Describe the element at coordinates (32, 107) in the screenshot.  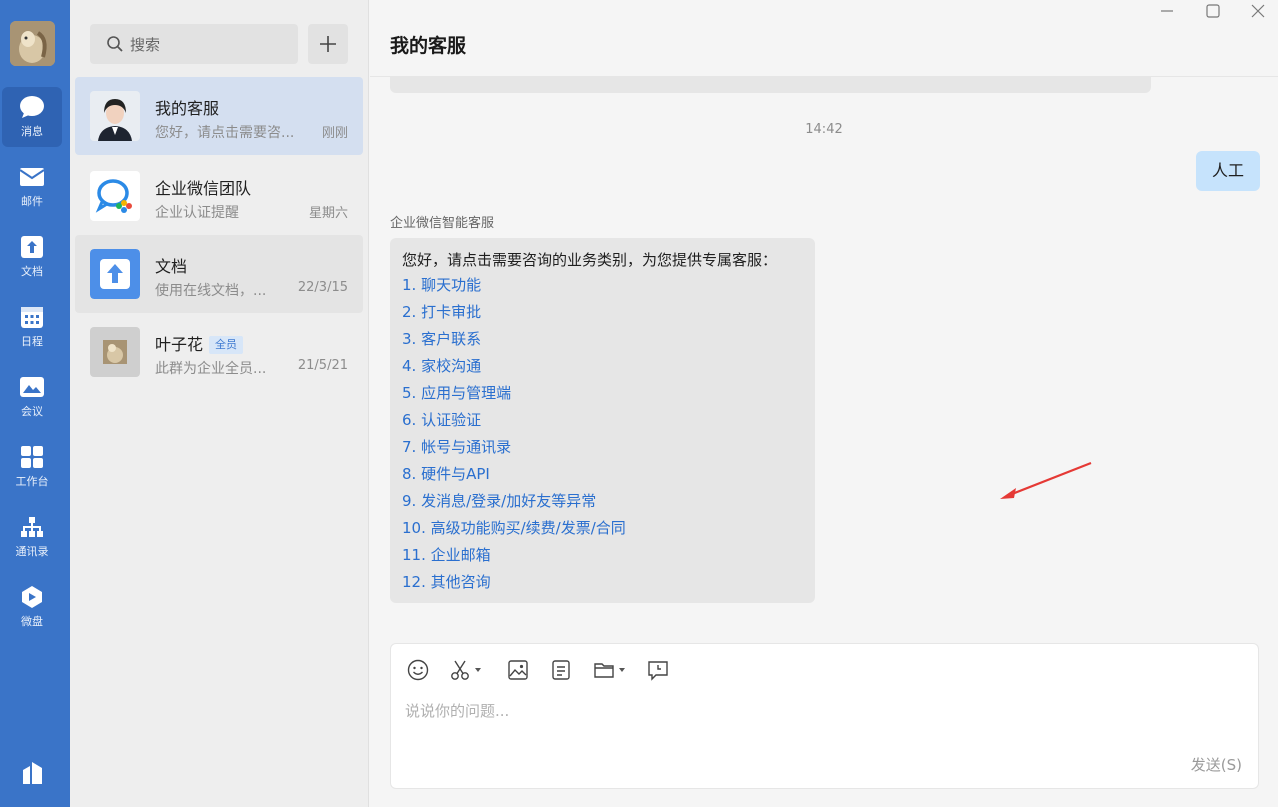
I see `chat-bubble-icon` at that location.